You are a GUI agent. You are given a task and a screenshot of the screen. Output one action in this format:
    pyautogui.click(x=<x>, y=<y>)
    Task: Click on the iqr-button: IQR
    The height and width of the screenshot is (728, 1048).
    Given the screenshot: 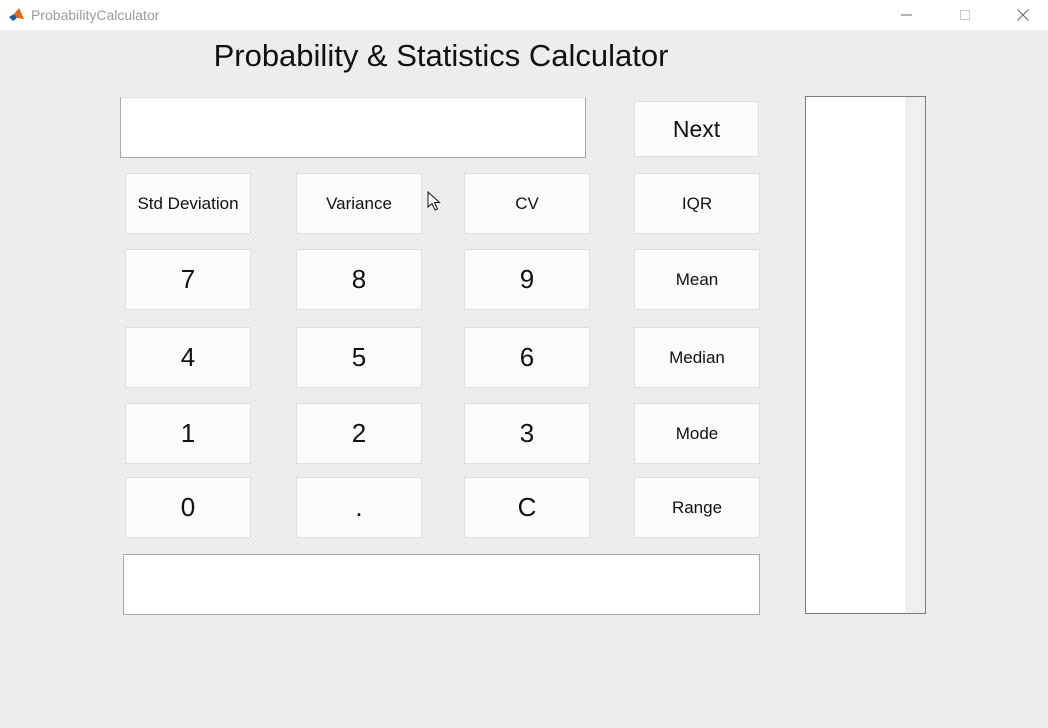 What is the action you would take?
    pyautogui.click(x=697, y=203)
    